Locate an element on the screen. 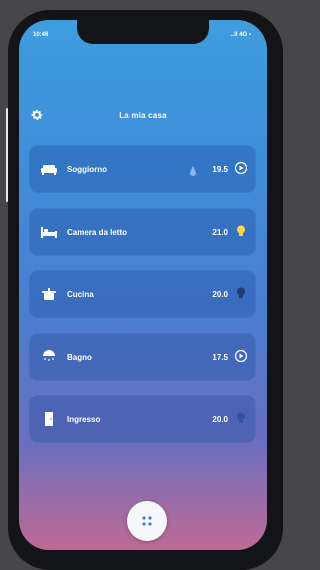 The width and height of the screenshot is (320, 570). notch is located at coordinates (143, 32).